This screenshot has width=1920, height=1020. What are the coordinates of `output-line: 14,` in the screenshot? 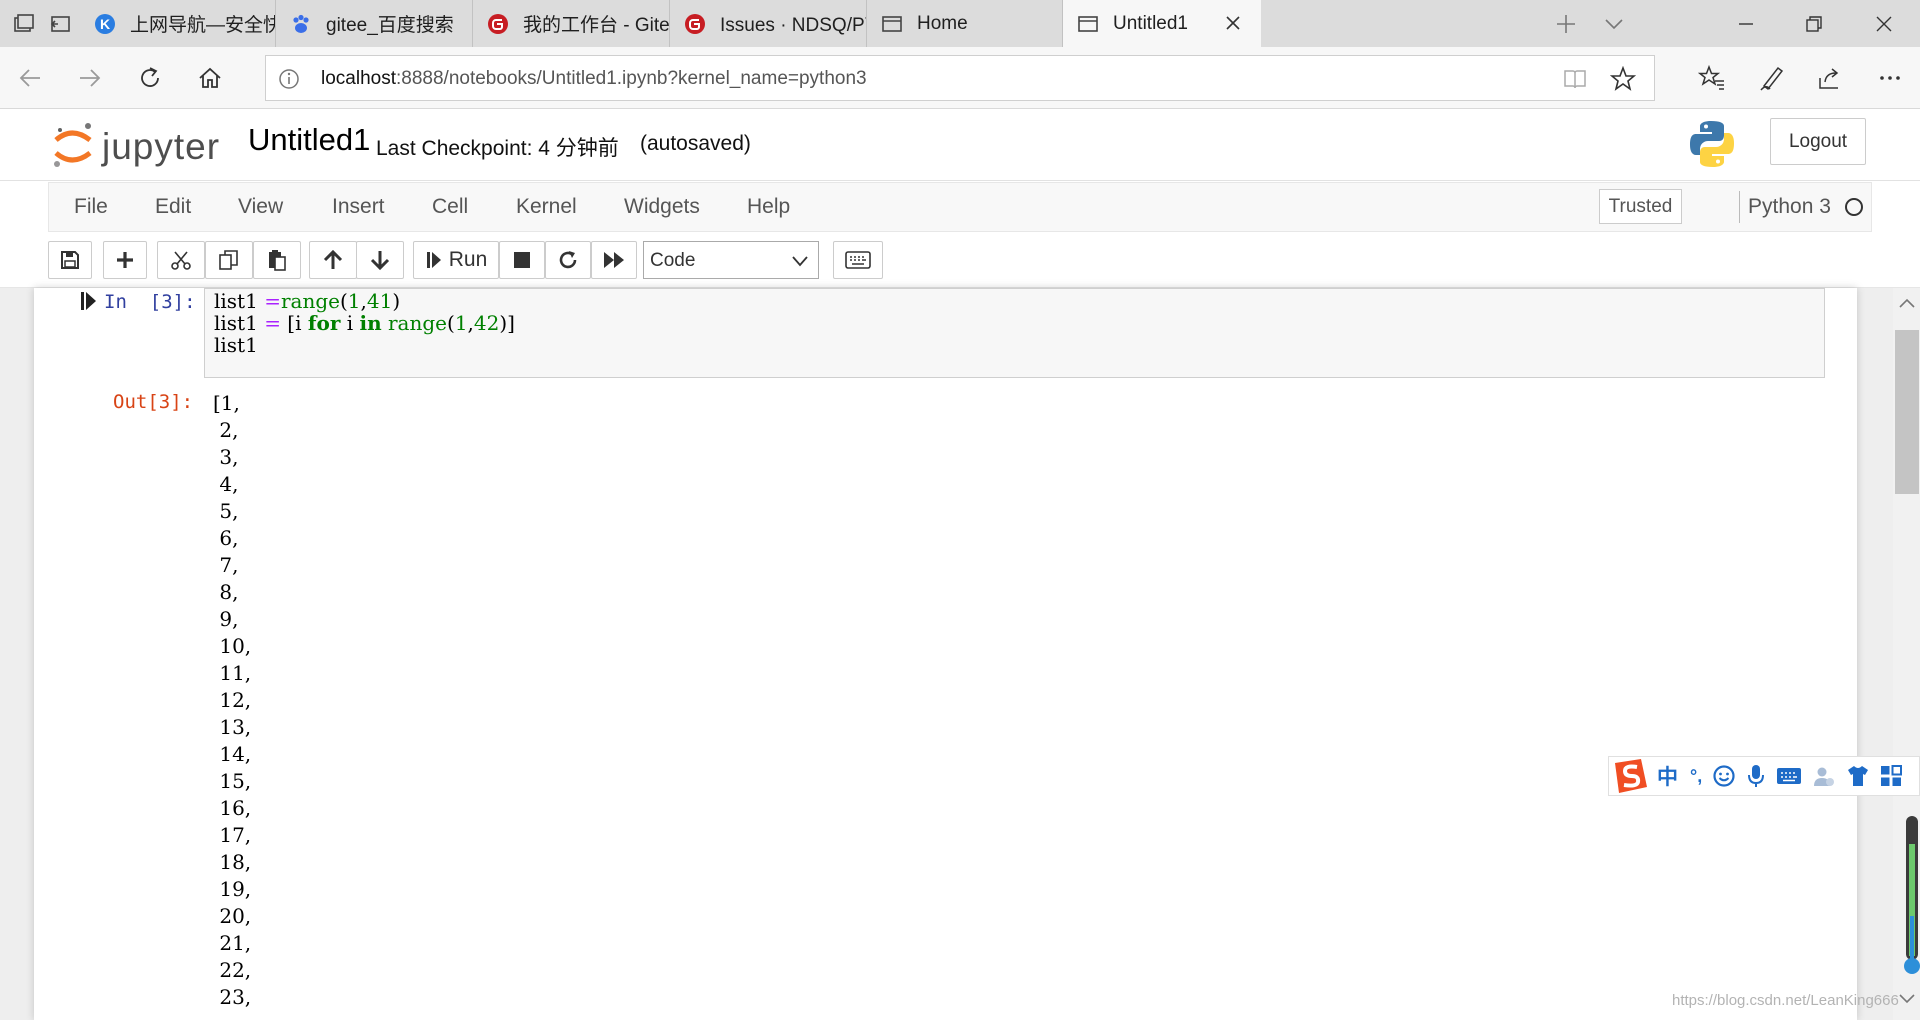 It's located at (232, 754).